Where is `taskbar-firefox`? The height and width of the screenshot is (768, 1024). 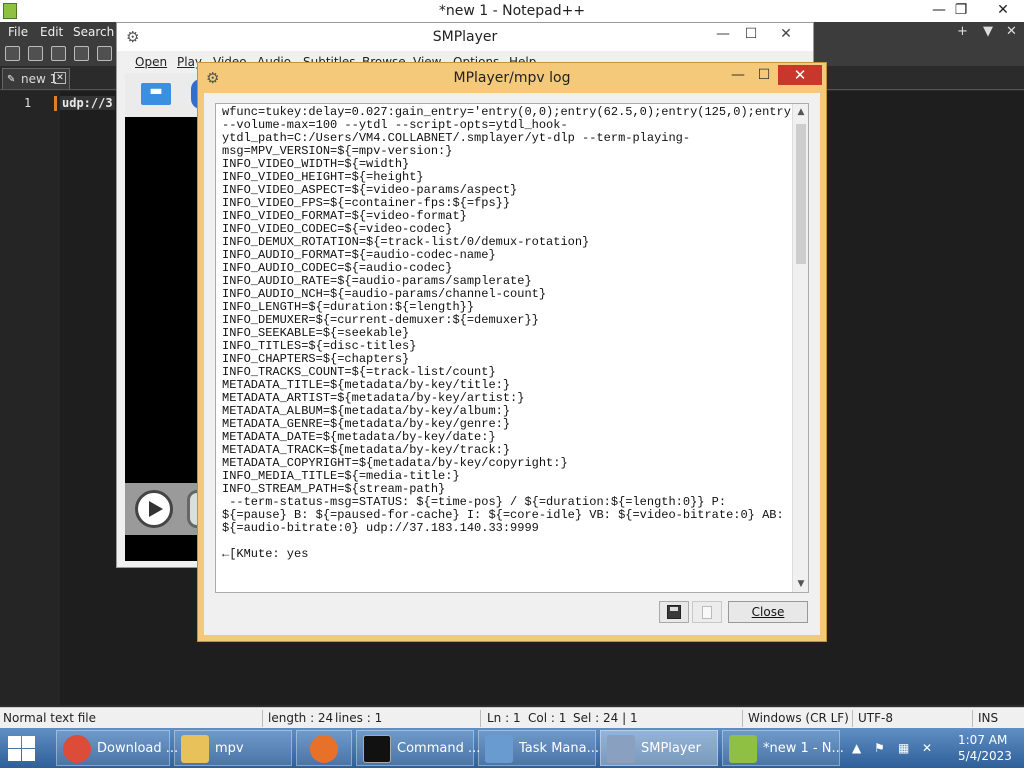 taskbar-firefox is located at coordinates (324, 748).